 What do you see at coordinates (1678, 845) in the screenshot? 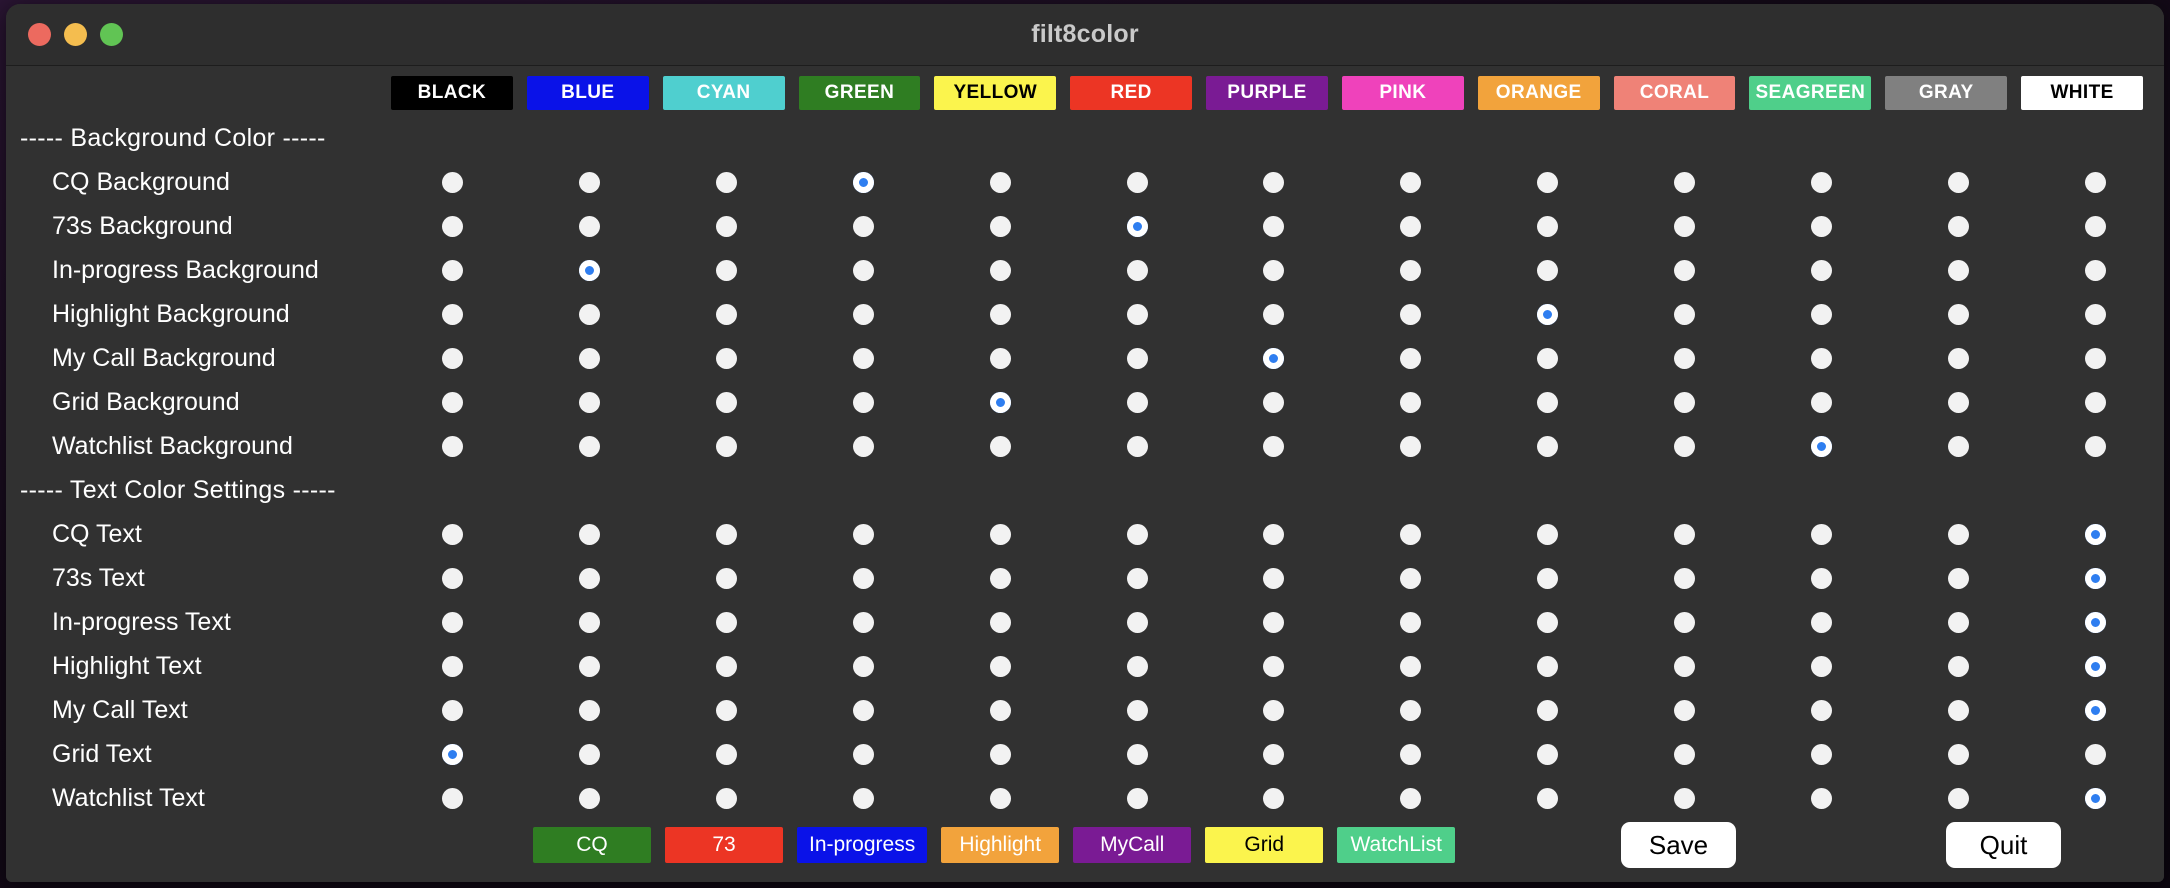
I see `save-button: Save` at bounding box center [1678, 845].